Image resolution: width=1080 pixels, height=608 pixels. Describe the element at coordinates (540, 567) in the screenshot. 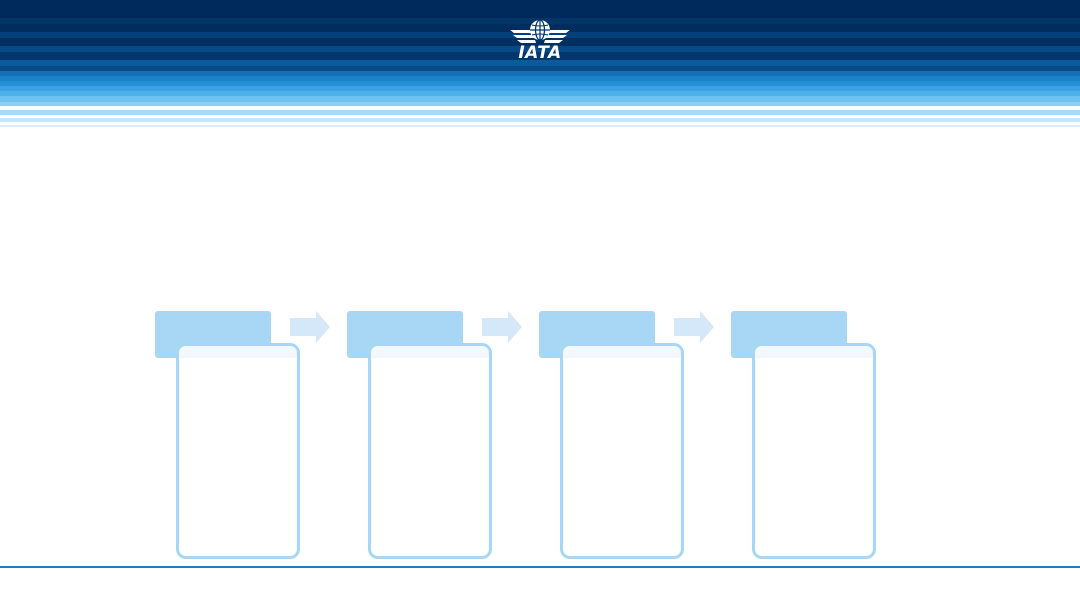

I see `footer-rule` at that location.